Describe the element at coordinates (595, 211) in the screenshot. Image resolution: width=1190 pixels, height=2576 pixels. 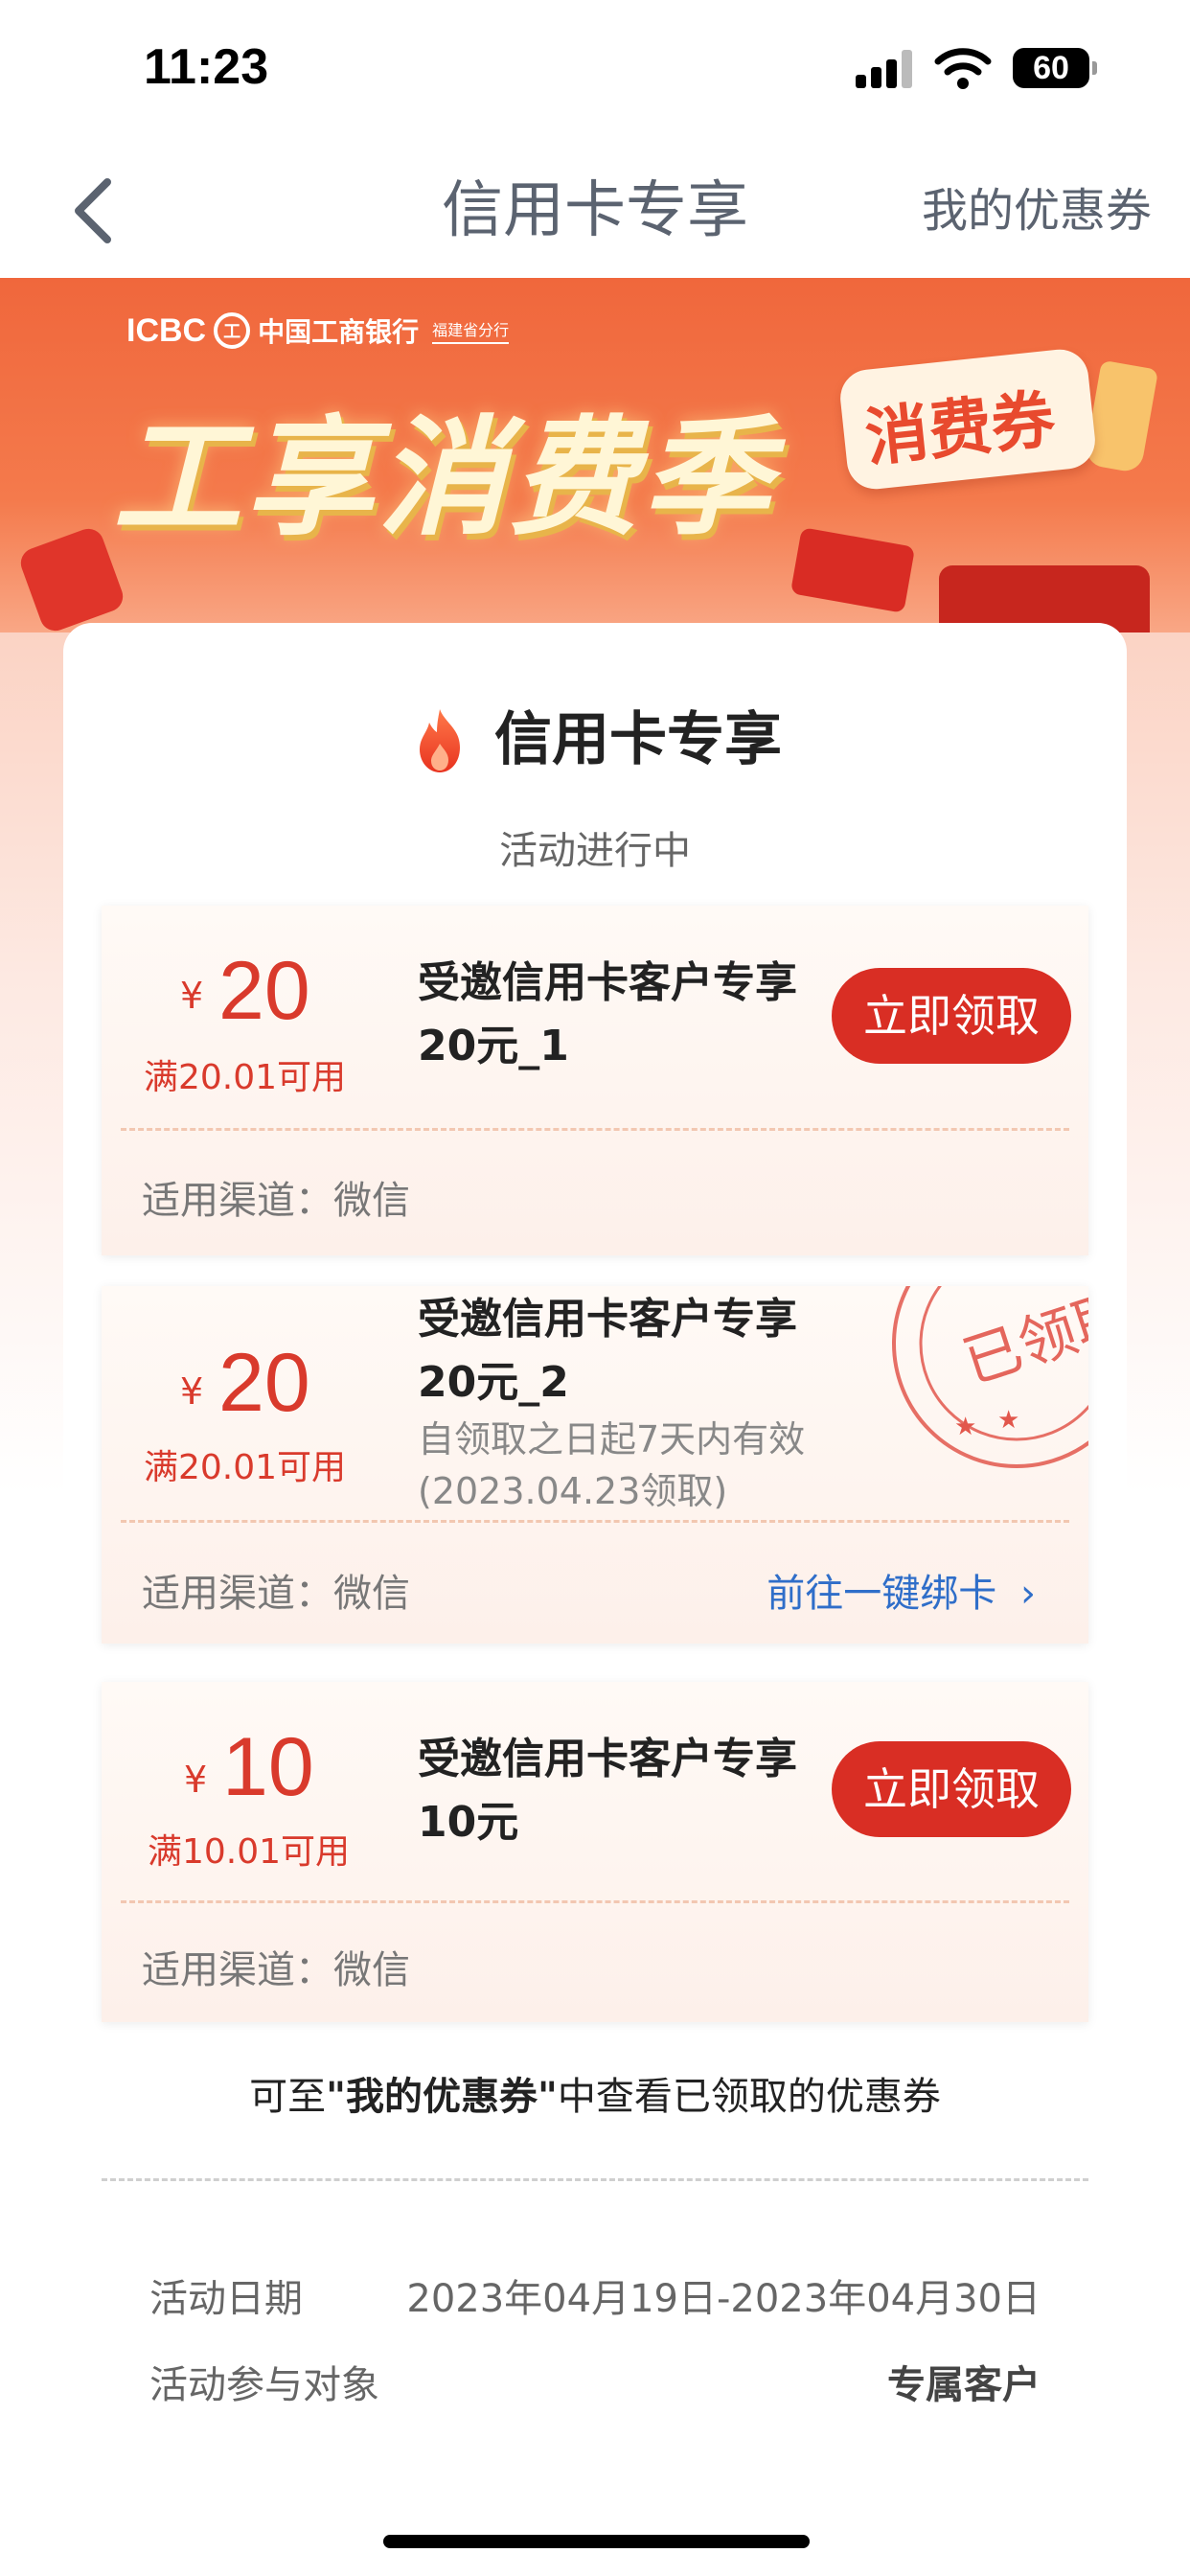
I see `nav-bar: 信用卡专享 我的优惠券` at that location.